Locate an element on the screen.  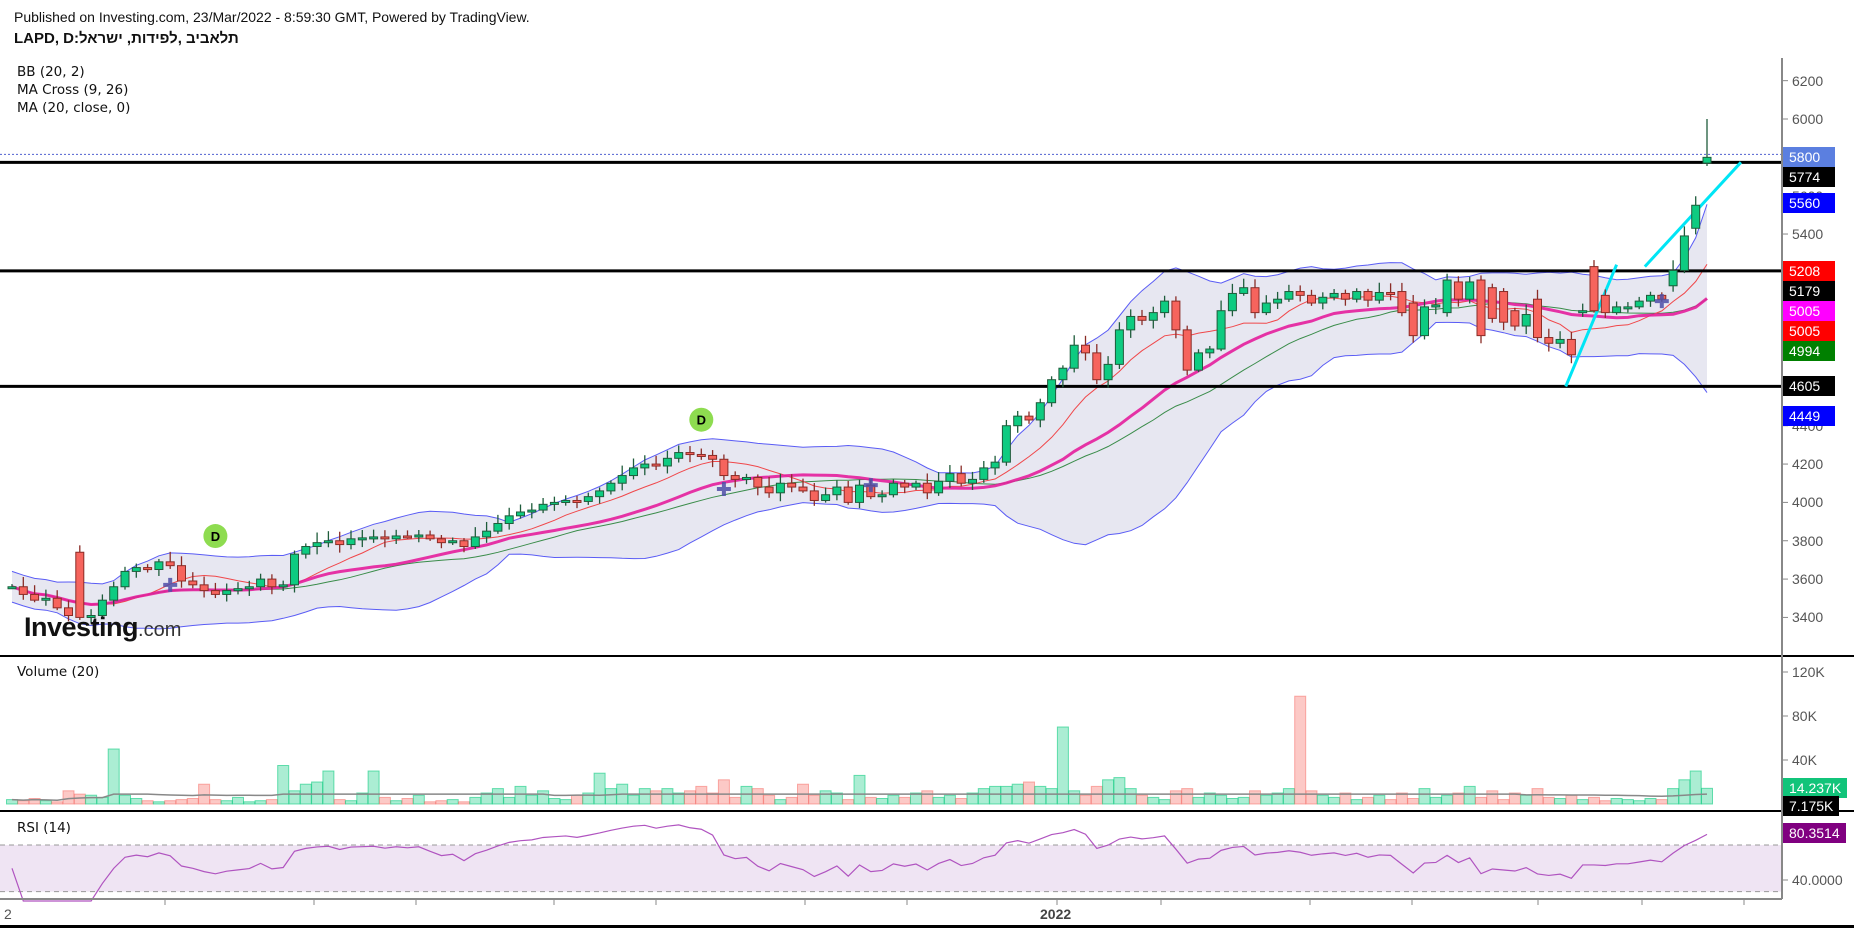
price-badge: 5208 is located at coordinates (1809, 270).